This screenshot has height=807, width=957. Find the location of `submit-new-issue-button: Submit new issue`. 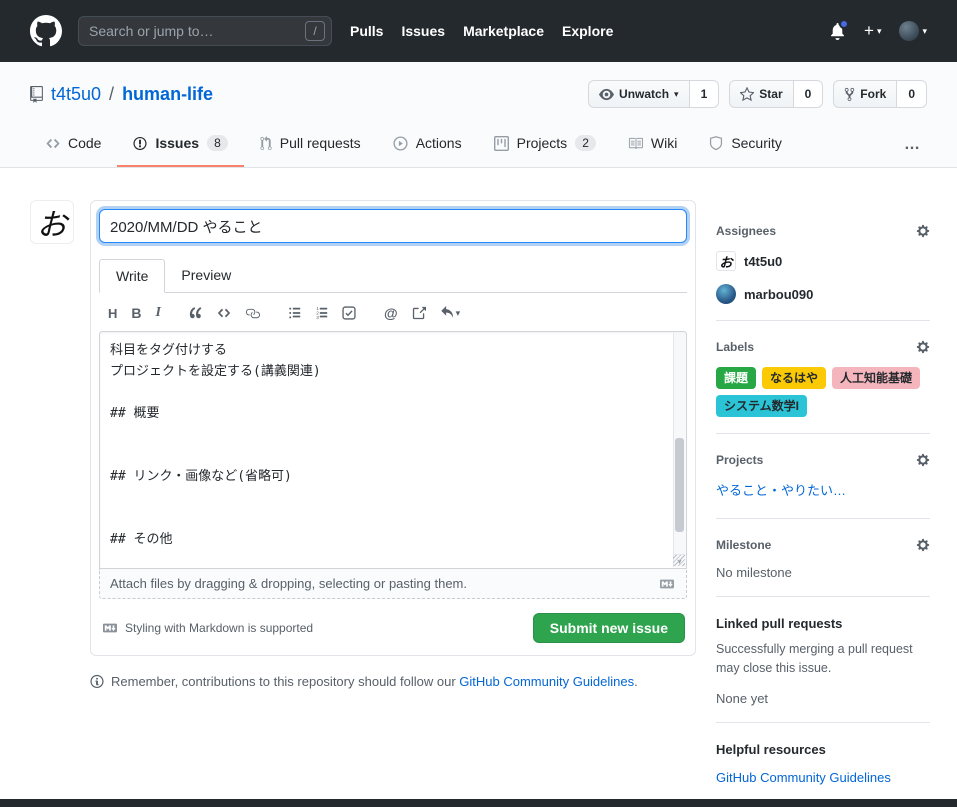

submit-new-issue-button: Submit new issue is located at coordinates (608, 628).